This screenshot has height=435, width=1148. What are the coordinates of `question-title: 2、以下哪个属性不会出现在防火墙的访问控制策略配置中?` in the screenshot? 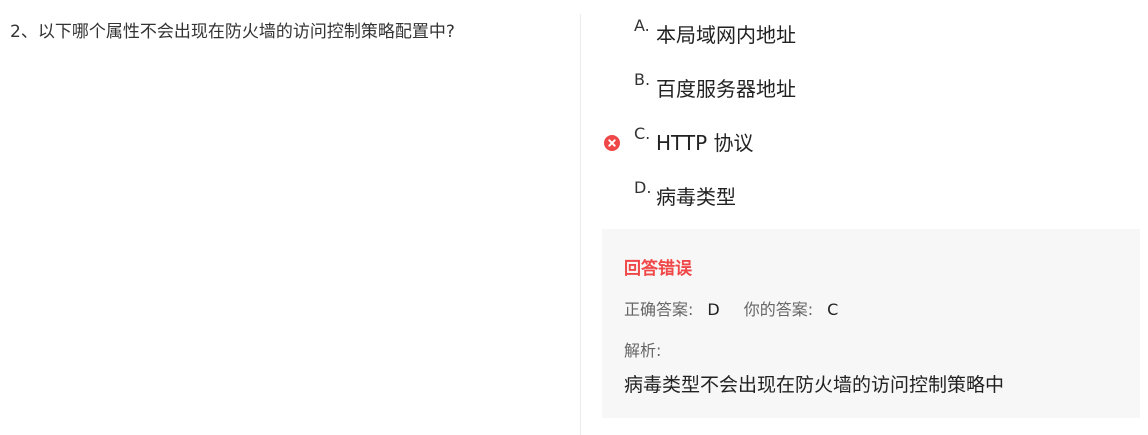 It's located at (232, 32).